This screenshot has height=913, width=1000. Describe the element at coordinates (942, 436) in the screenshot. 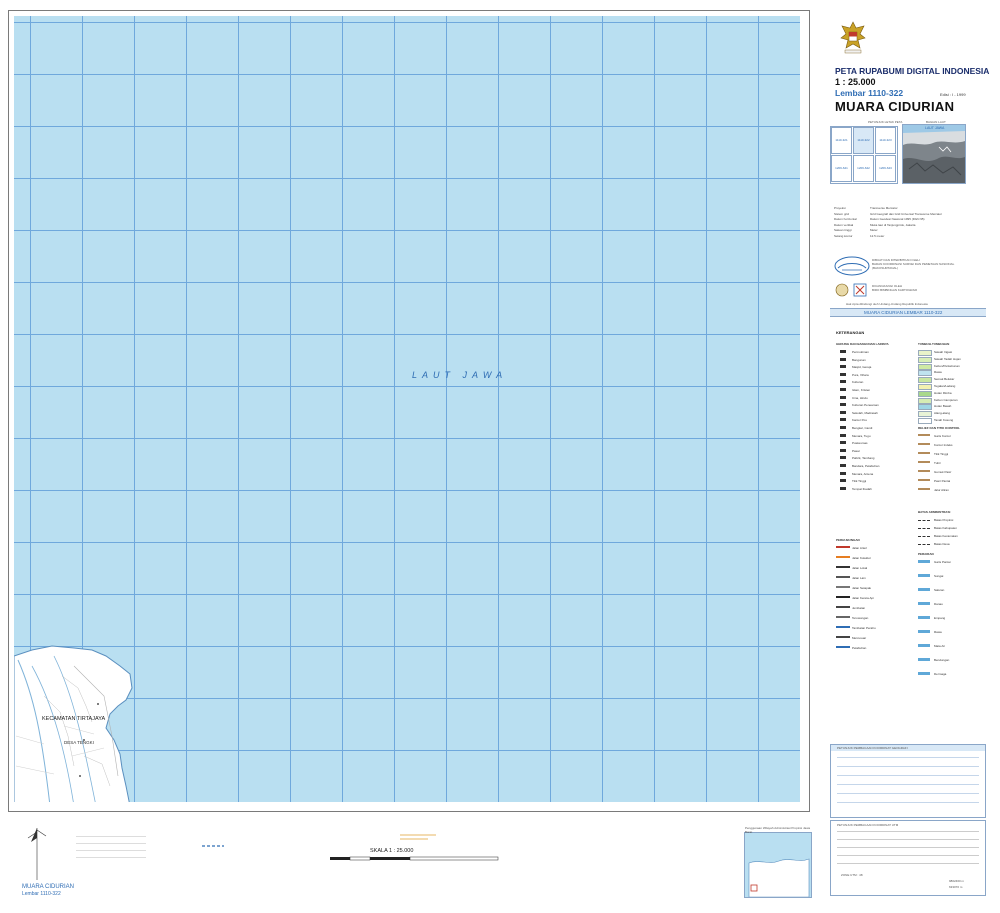

I see `legend-col2b-item: Garis Kontur` at that location.